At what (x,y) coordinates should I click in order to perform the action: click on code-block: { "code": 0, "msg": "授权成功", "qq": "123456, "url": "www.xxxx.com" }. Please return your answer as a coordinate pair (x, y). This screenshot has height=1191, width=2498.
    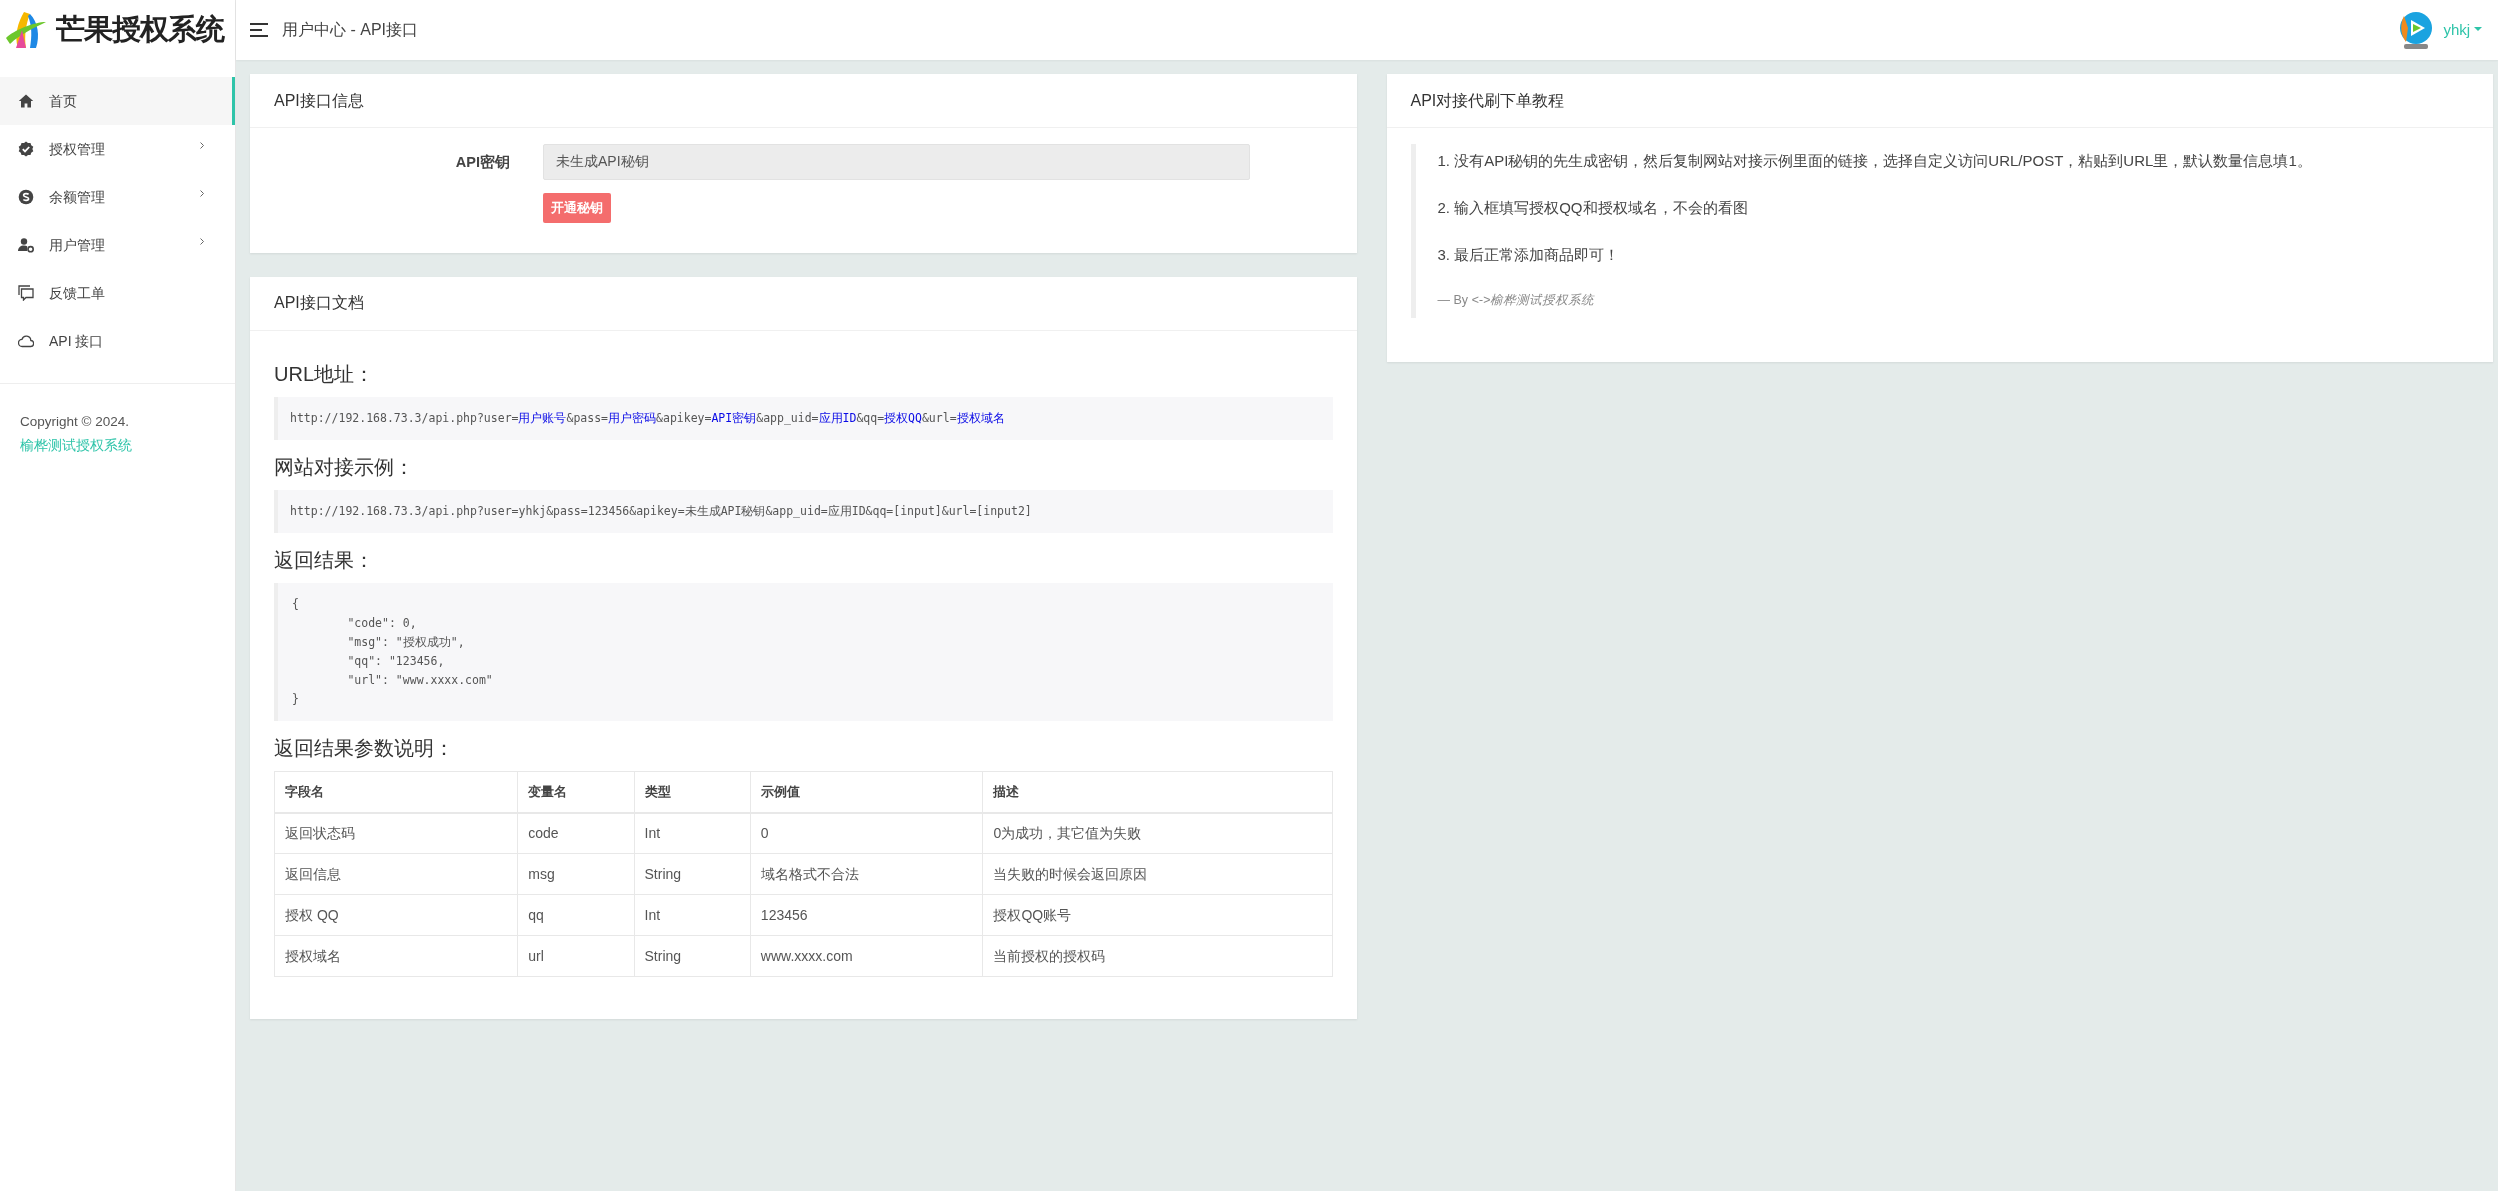
    Looking at the image, I should click on (803, 652).